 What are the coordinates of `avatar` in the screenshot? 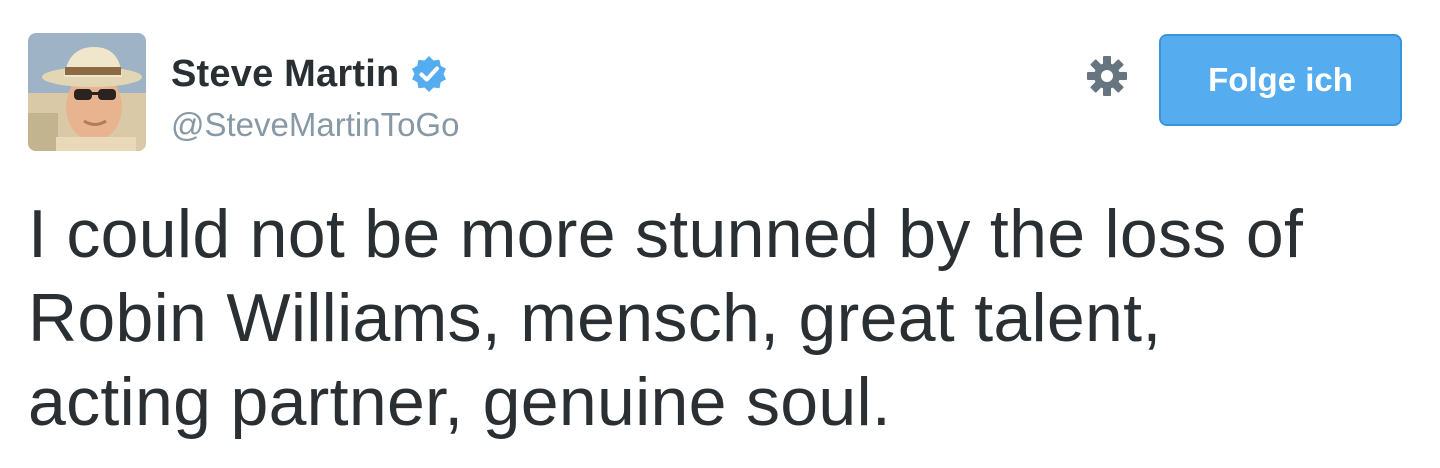 It's located at (87, 92).